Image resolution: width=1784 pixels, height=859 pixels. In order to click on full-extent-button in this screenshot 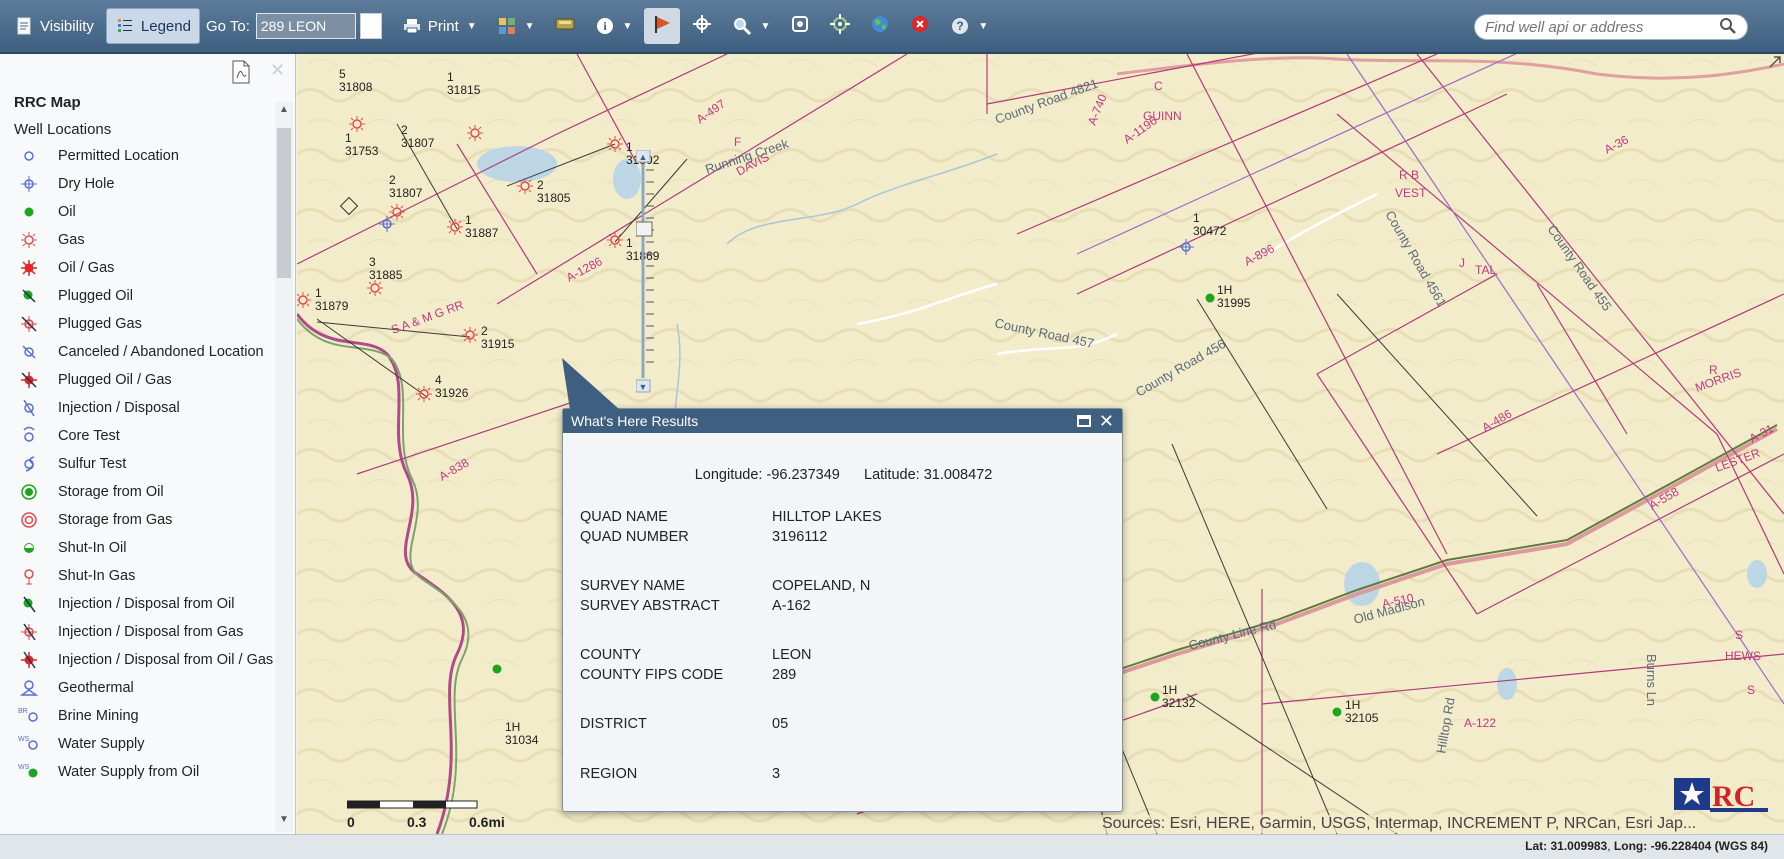, I will do `click(800, 26)`.